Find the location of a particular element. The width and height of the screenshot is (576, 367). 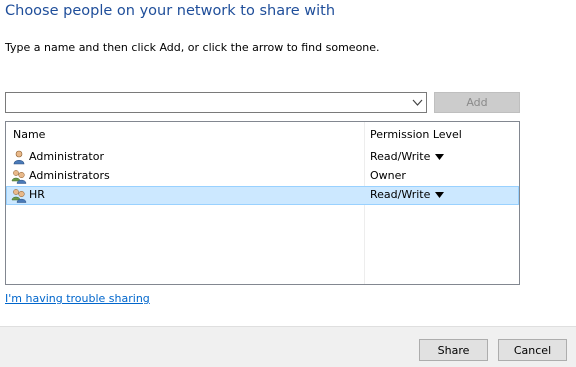

permission-level: Owner is located at coordinates (388, 175).